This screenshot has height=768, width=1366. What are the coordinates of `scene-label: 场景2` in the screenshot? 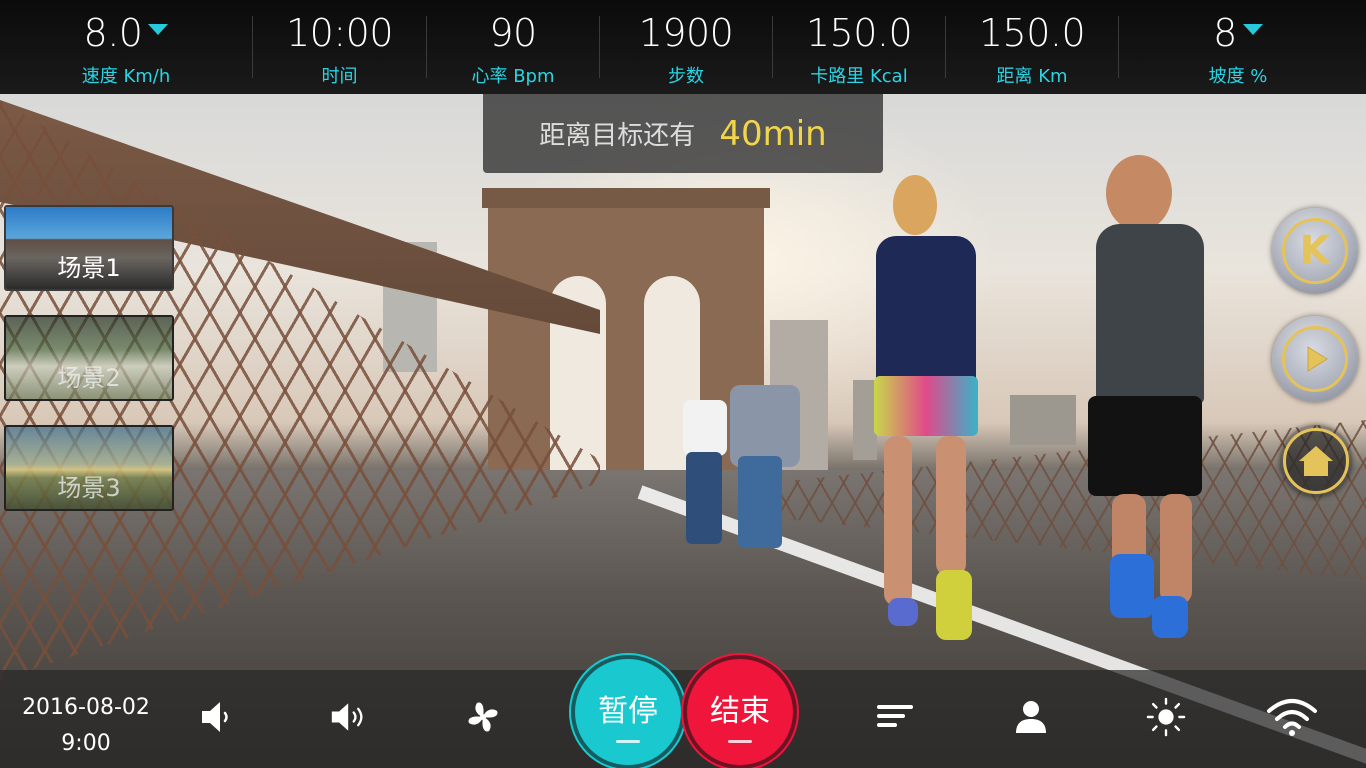 It's located at (89, 378).